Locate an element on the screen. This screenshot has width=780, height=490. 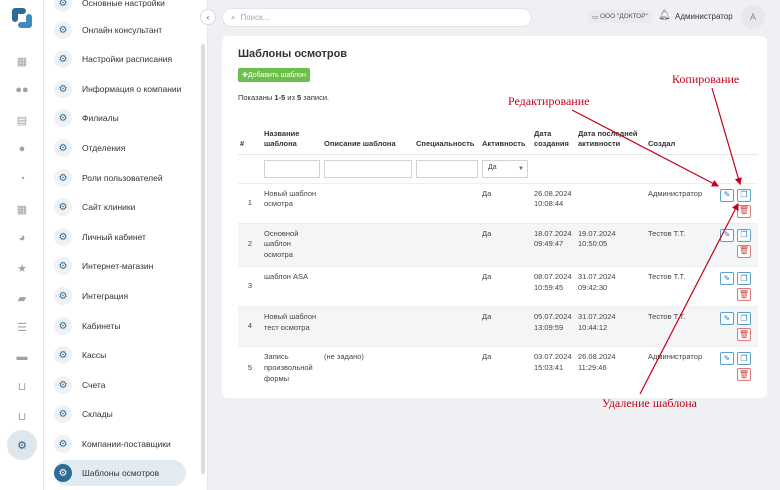
menu-item-label: Информация о компании is located at coordinates (132, 89).